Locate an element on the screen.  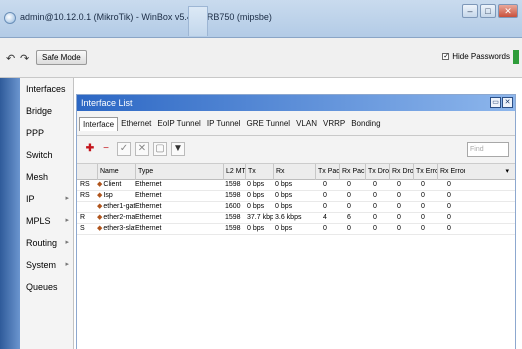
disable-icon: ✕ is located at coordinates (142, 149).